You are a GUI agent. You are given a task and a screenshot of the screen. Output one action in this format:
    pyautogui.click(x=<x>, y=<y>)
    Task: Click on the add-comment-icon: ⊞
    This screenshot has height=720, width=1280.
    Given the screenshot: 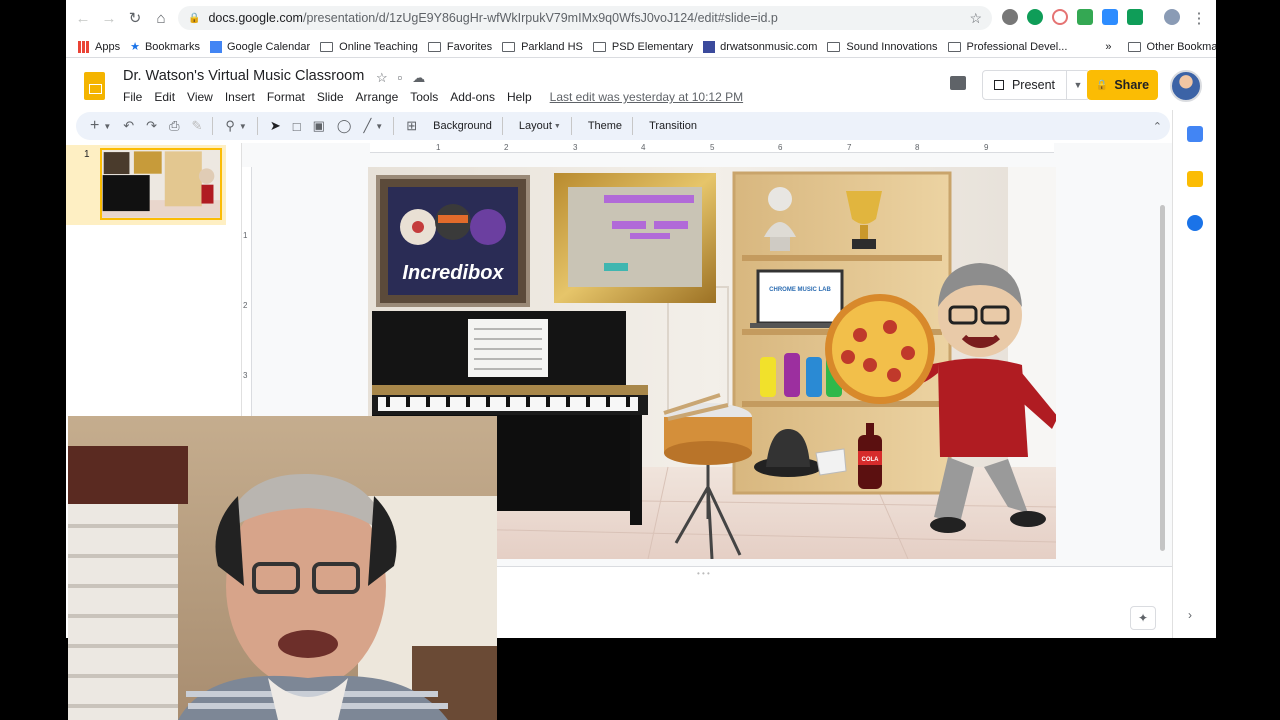 What is the action you would take?
    pyautogui.click(x=411, y=126)
    